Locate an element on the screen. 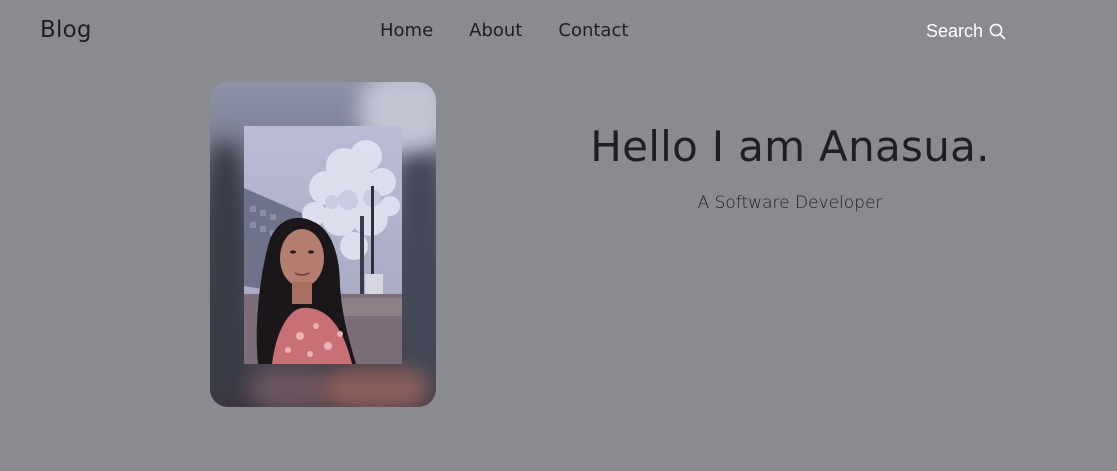 The height and width of the screenshot is (471, 1117). profile-photo-card is located at coordinates (323, 244).